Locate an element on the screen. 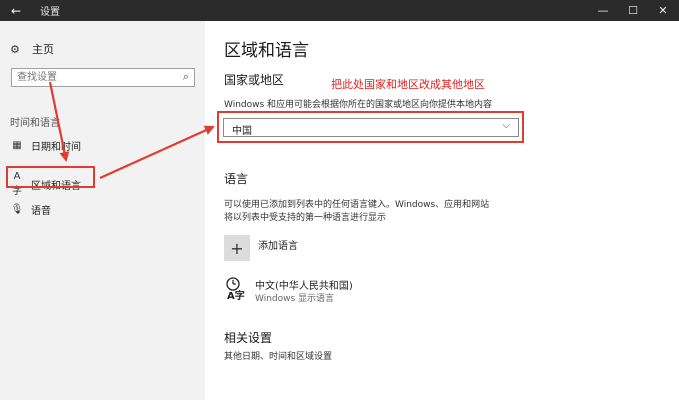 This screenshot has height=400, width=679. sidebar-item-speech: 🎙 语音 is located at coordinates (30, 209).